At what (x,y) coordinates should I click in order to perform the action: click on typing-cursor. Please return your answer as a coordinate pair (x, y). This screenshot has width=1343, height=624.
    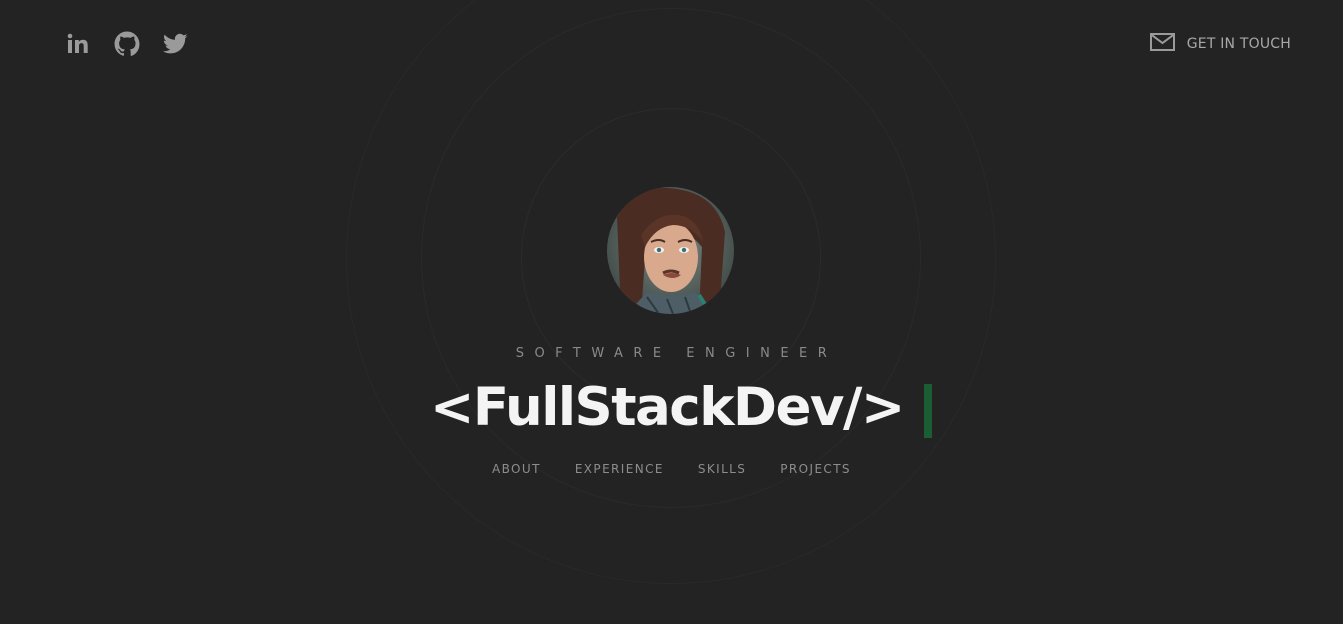
    Looking at the image, I should click on (927, 411).